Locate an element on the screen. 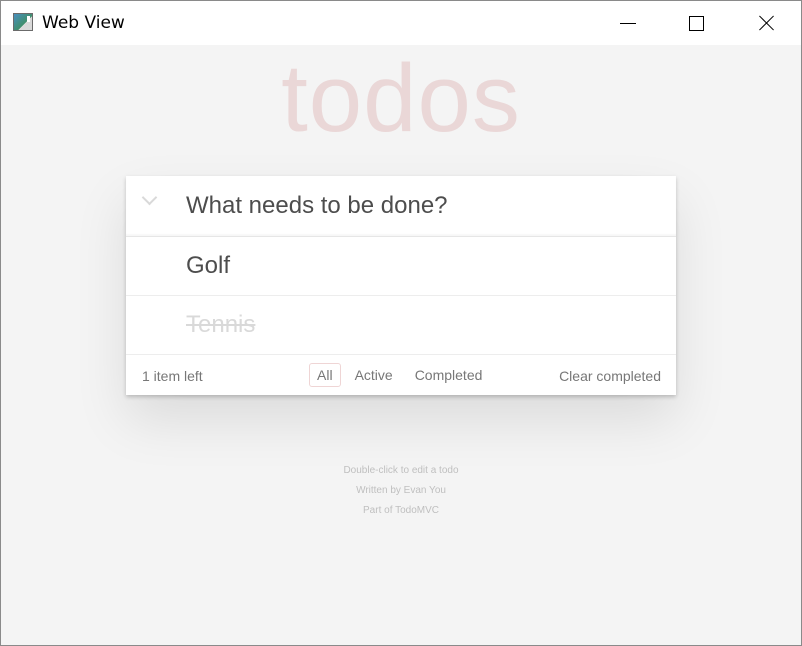 This screenshot has height=646, width=802. info-edit-hint: Double-click to edit a todo is located at coordinates (401, 470).